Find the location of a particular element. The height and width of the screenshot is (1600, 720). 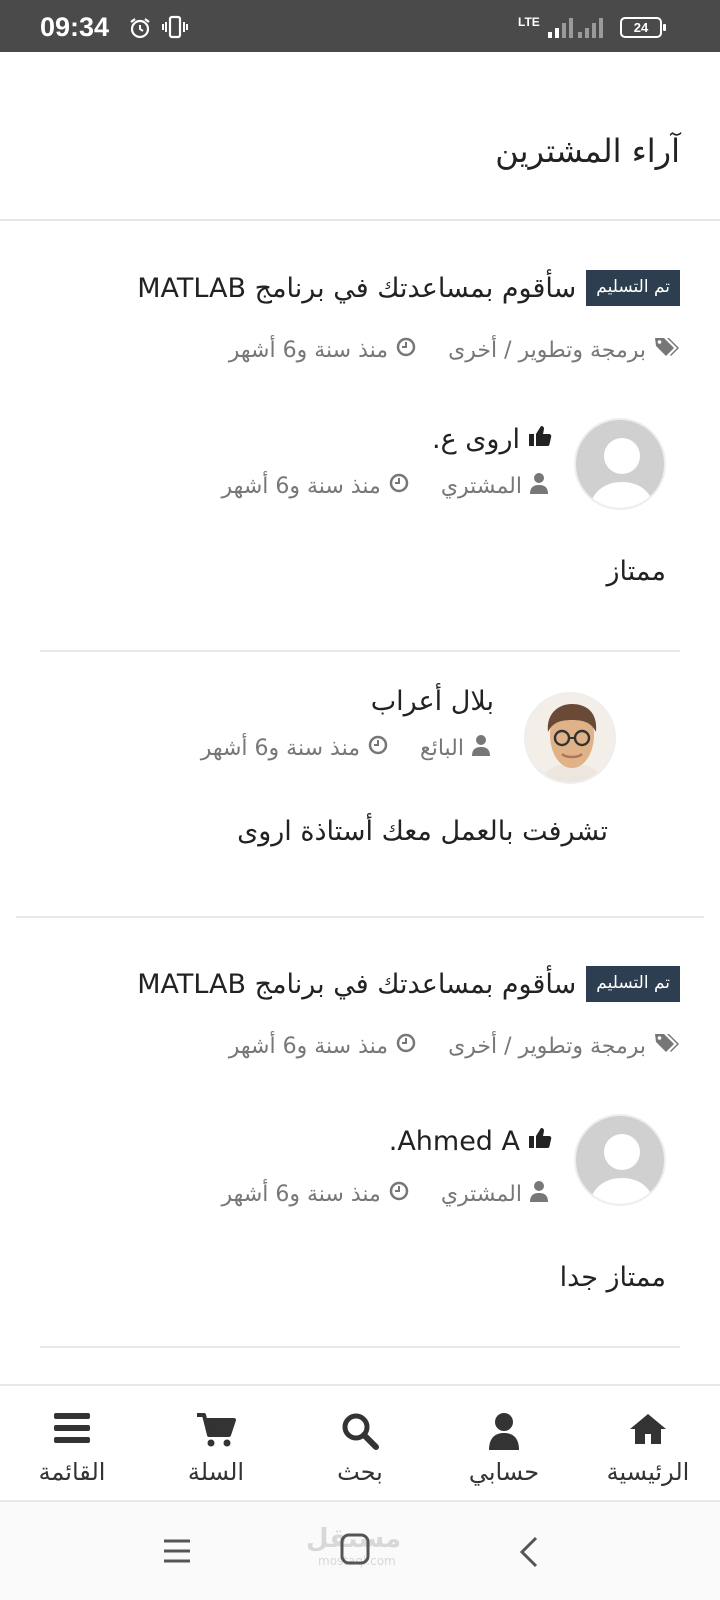

nav-item-search: بحث is located at coordinates (360, 1444).